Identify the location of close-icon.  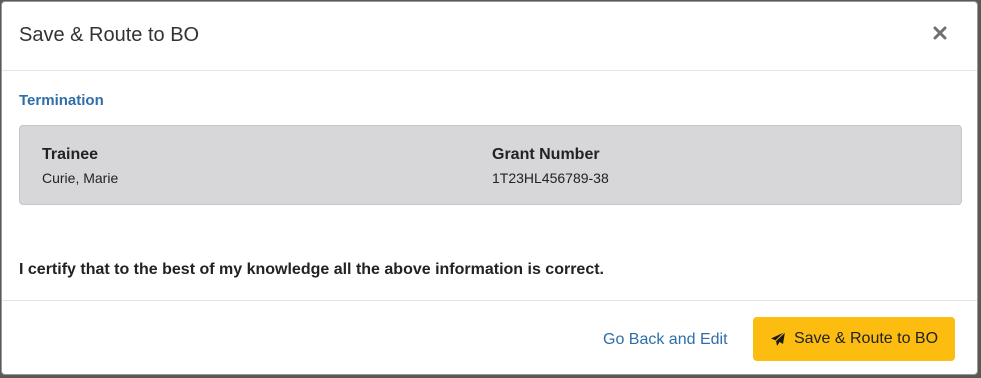
(940, 33).